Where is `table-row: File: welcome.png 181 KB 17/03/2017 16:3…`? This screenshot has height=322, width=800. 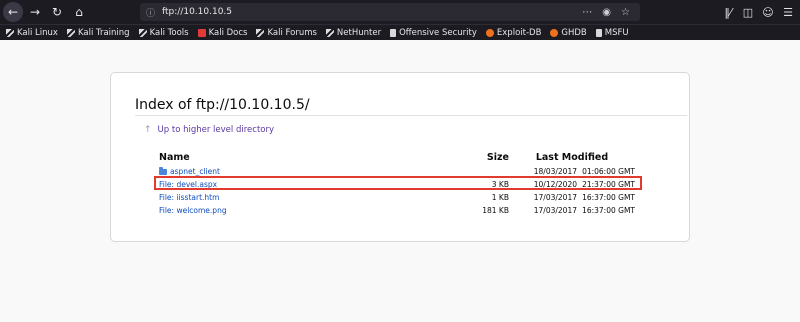 table-row: File: welcome.png 181 KB 17/03/2017 16:3… is located at coordinates (397, 210).